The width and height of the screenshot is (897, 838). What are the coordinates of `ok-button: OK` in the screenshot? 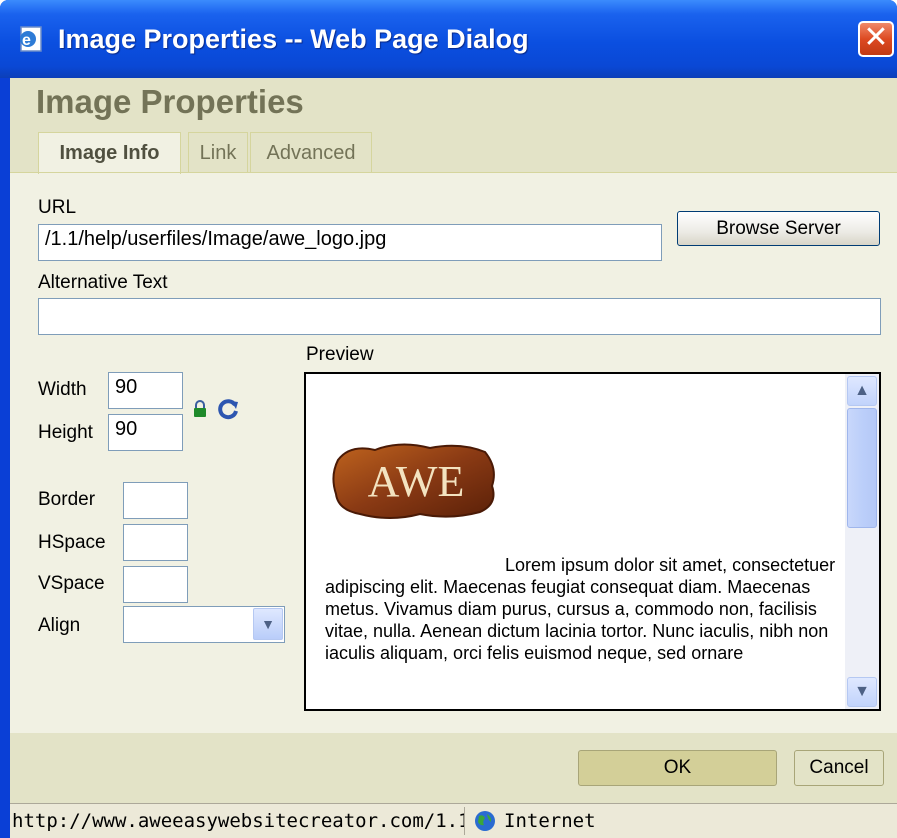 It's located at (677, 768).